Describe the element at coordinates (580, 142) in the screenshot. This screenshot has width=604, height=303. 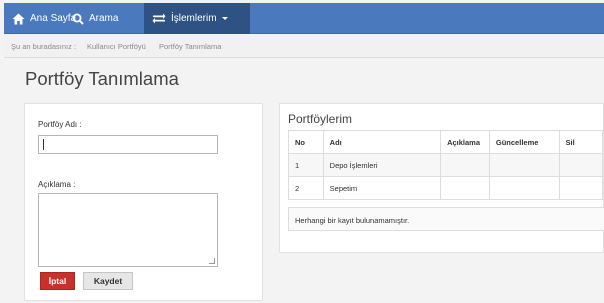
I see `column-delete: Sil` at that location.